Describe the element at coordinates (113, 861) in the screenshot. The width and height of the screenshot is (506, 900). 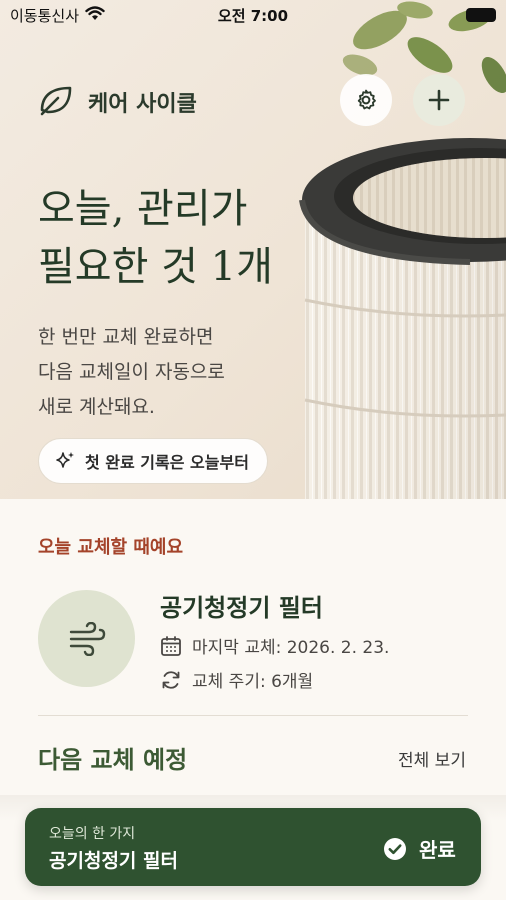
I see `action-bar-item: 공기청정기 필터` at that location.